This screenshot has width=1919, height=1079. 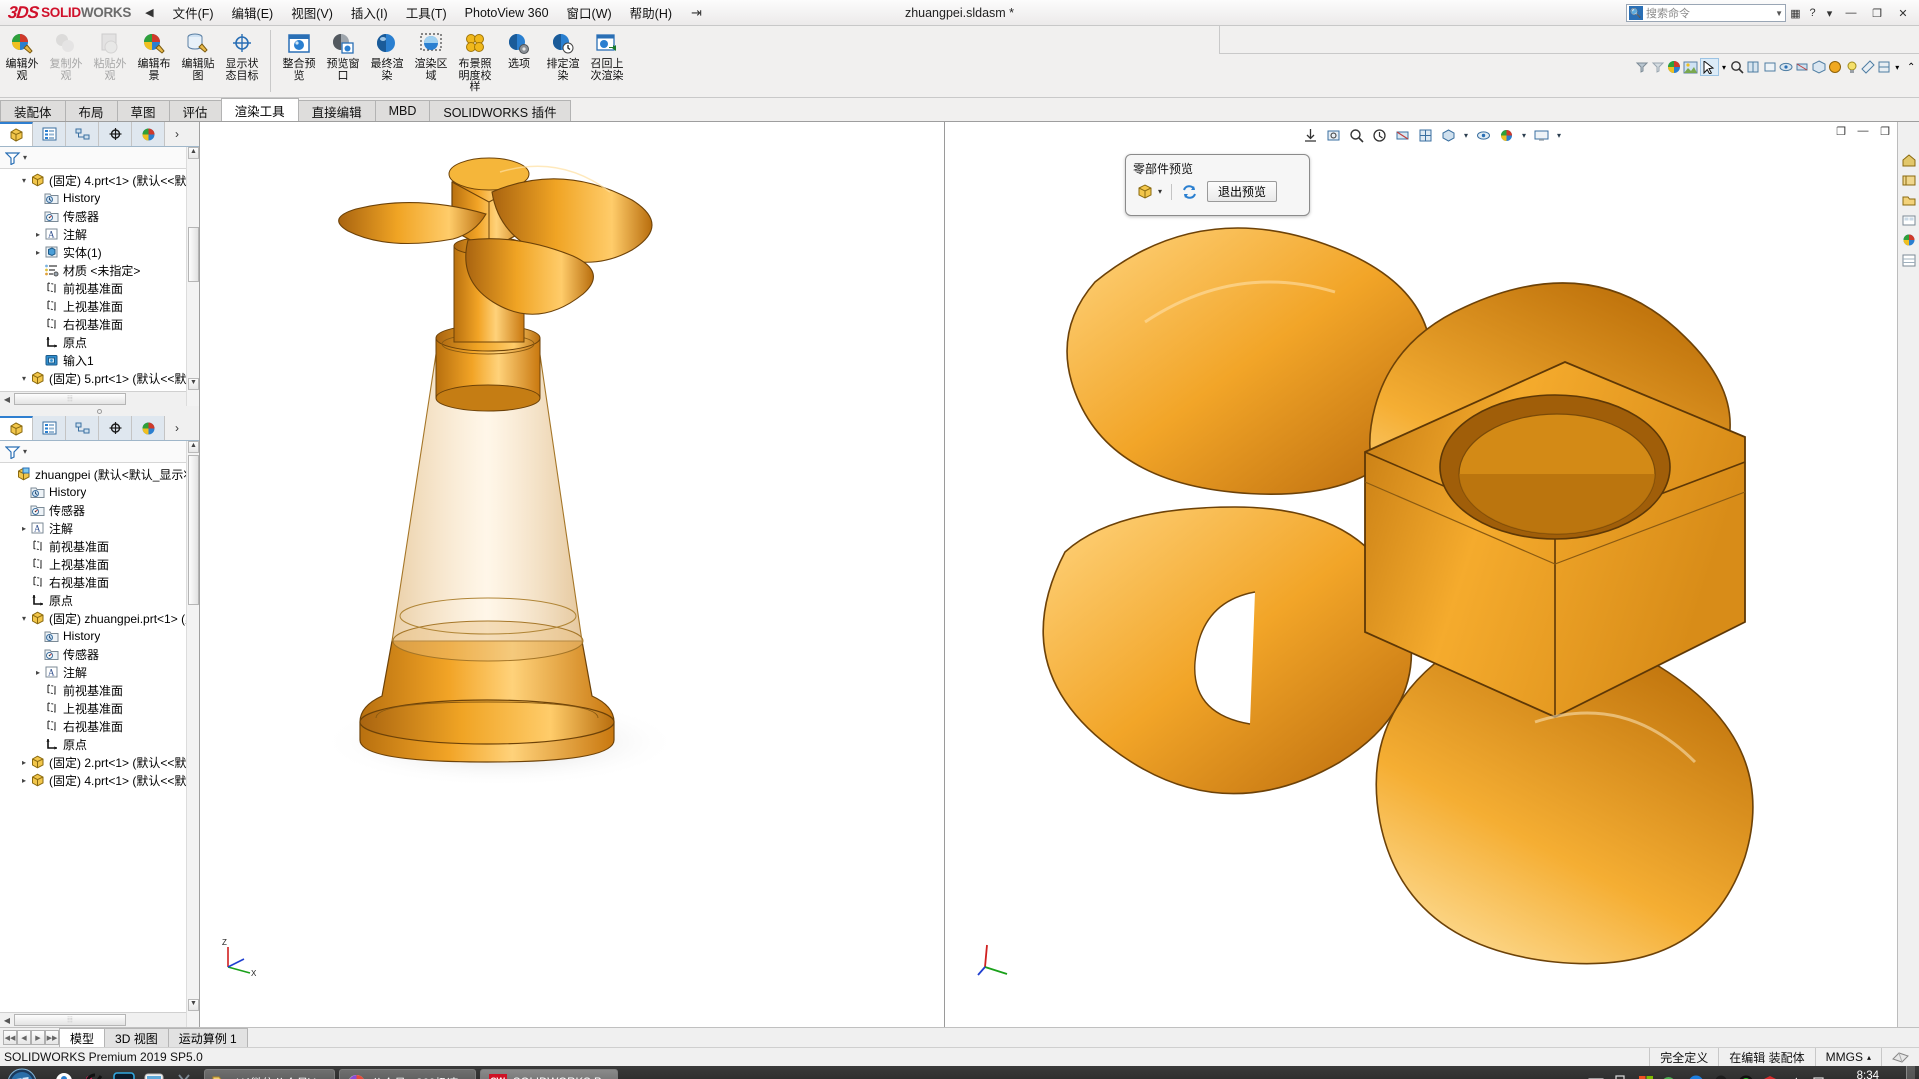 I want to click on snip-icon, so click(x=184, y=1075).